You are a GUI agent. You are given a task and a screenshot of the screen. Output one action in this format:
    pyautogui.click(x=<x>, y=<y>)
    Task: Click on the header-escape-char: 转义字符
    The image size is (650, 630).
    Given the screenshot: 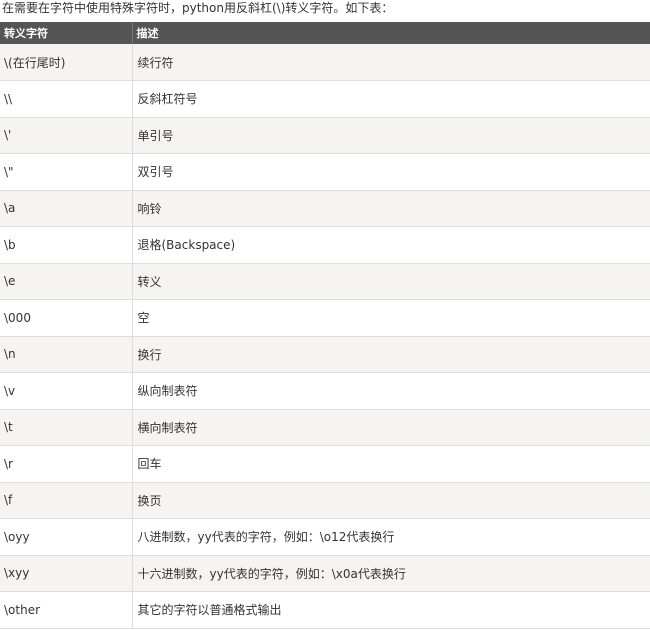 What is the action you would take?
    pyautogui.click(x=66, y=33)
    